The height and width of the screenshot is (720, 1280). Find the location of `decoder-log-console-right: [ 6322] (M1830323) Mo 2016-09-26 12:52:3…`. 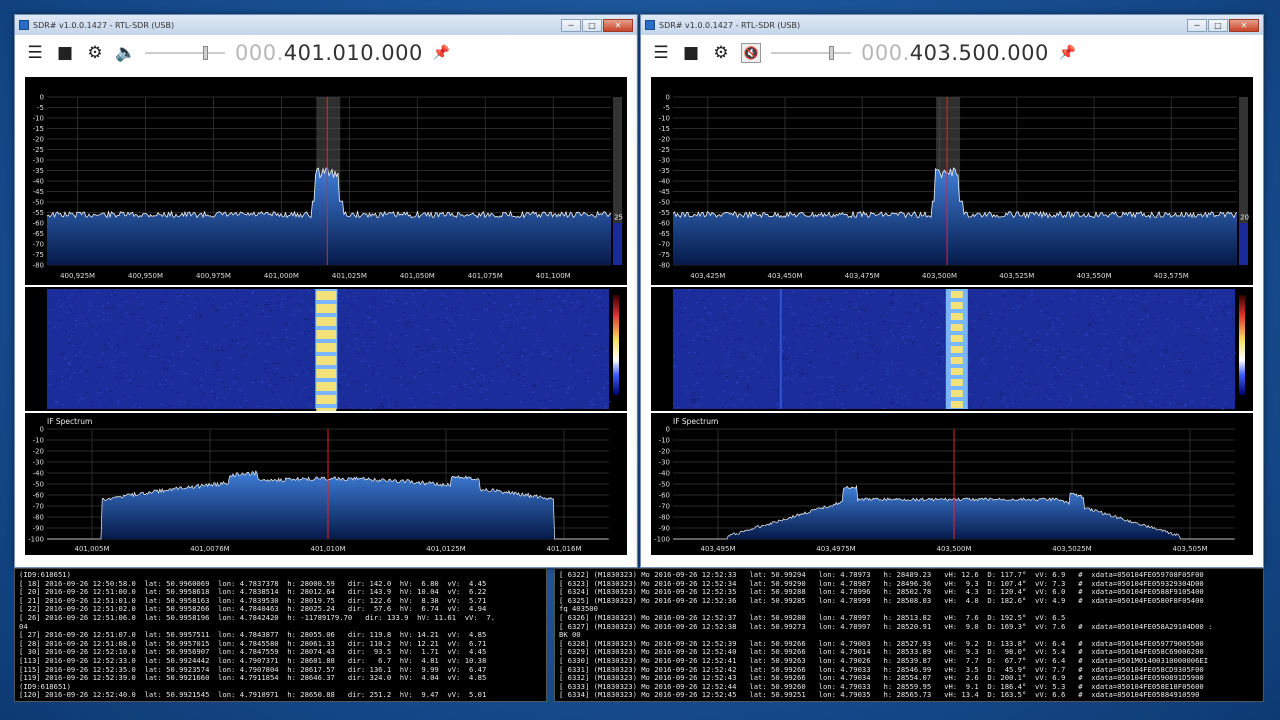

decoder-log-console-right: [ 6322] (M1830323) Mo 2016-09-26 12:52:3… is located at coordinates (909, 635).